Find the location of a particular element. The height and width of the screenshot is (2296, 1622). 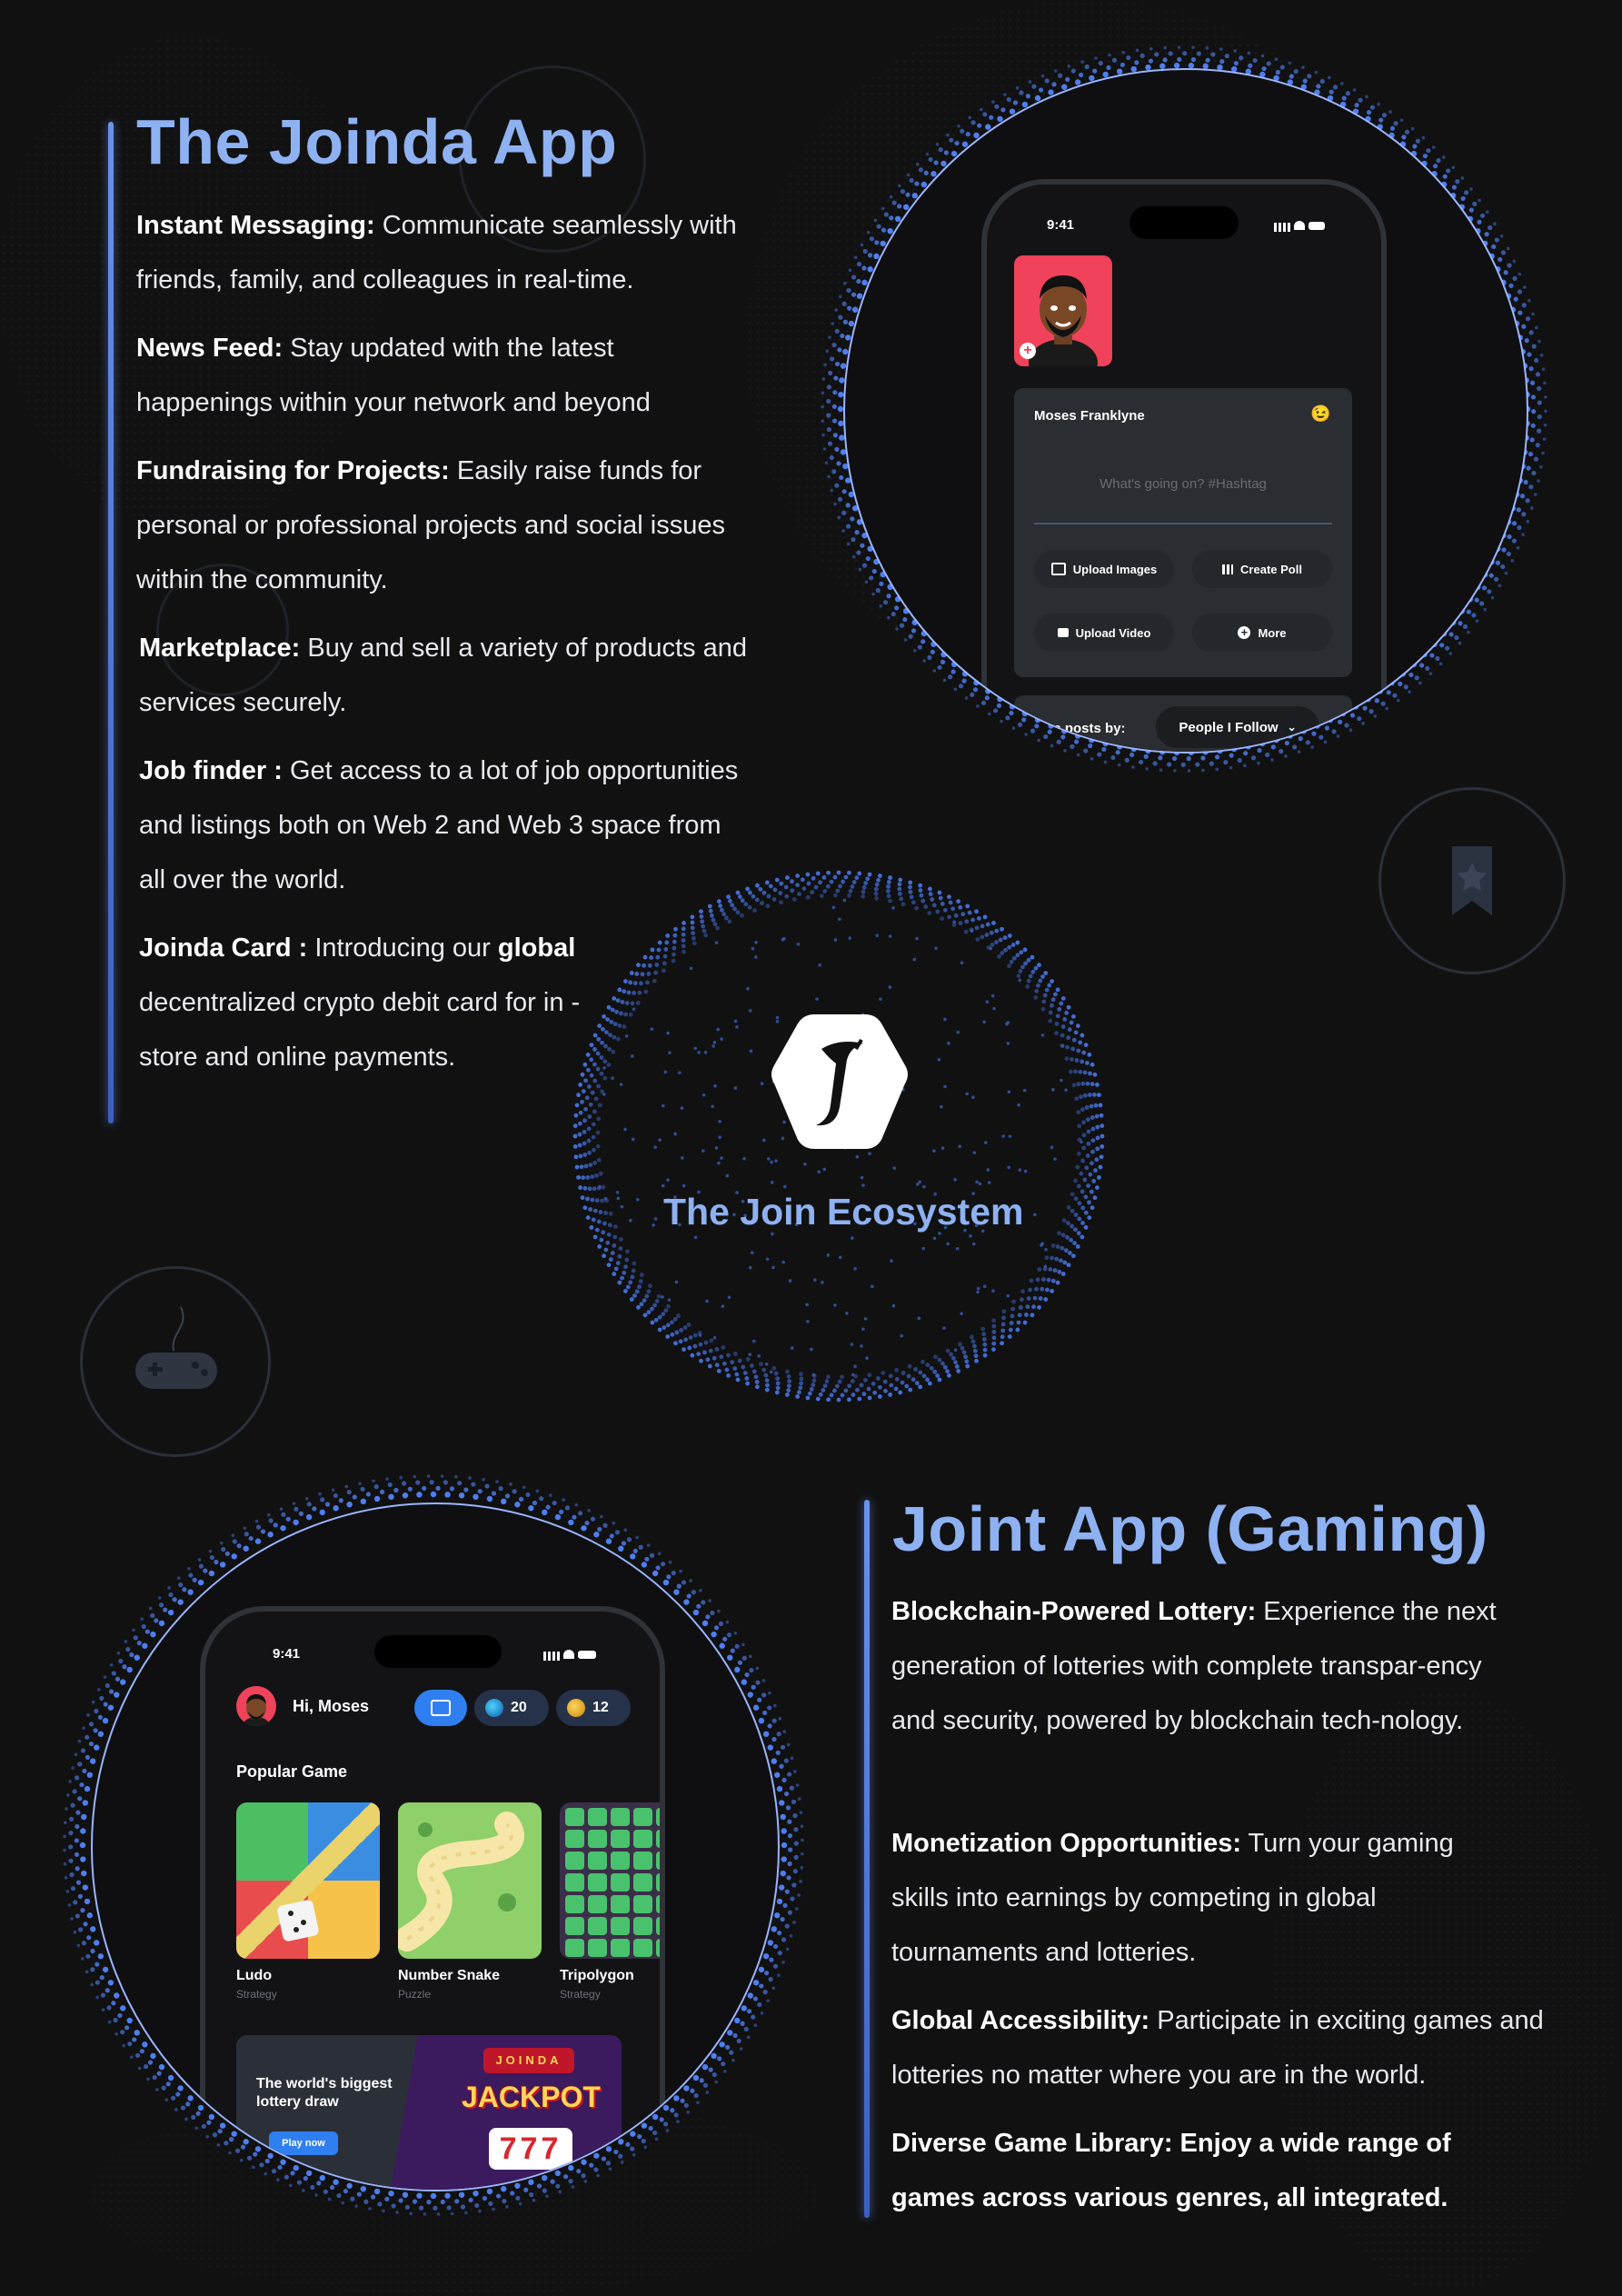

add-story-icon: + is located at coordinates (1028, 351).